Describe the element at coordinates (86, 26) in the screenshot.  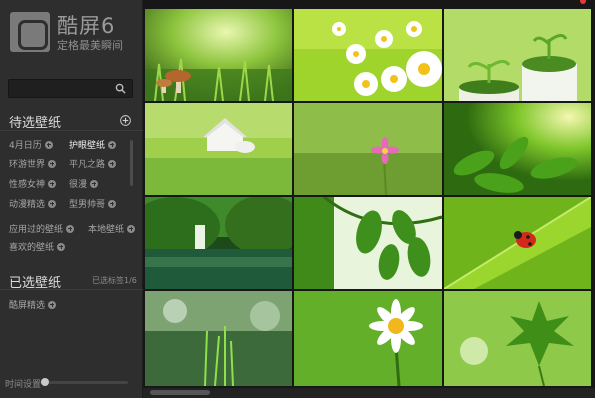
I see `app-title: 酷屏6` at that location.